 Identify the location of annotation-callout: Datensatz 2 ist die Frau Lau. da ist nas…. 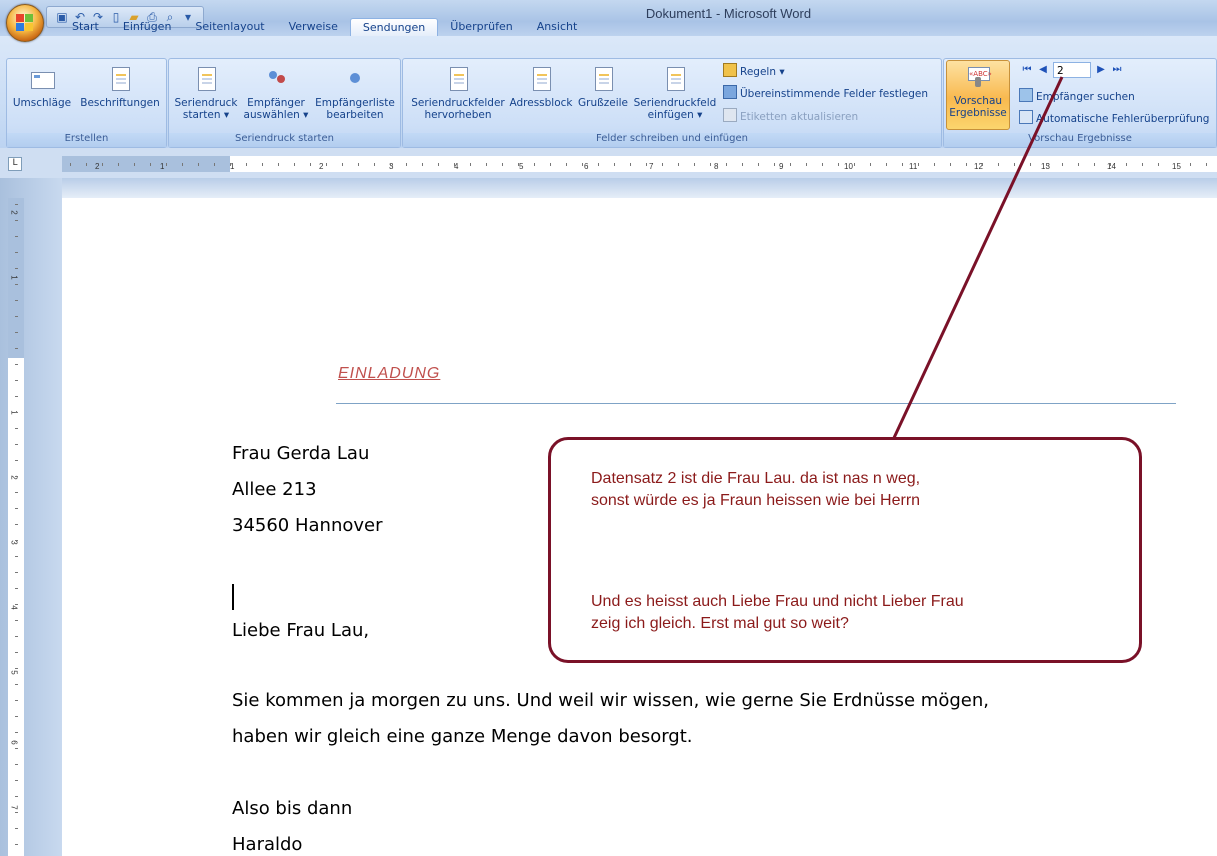
(845, 550).